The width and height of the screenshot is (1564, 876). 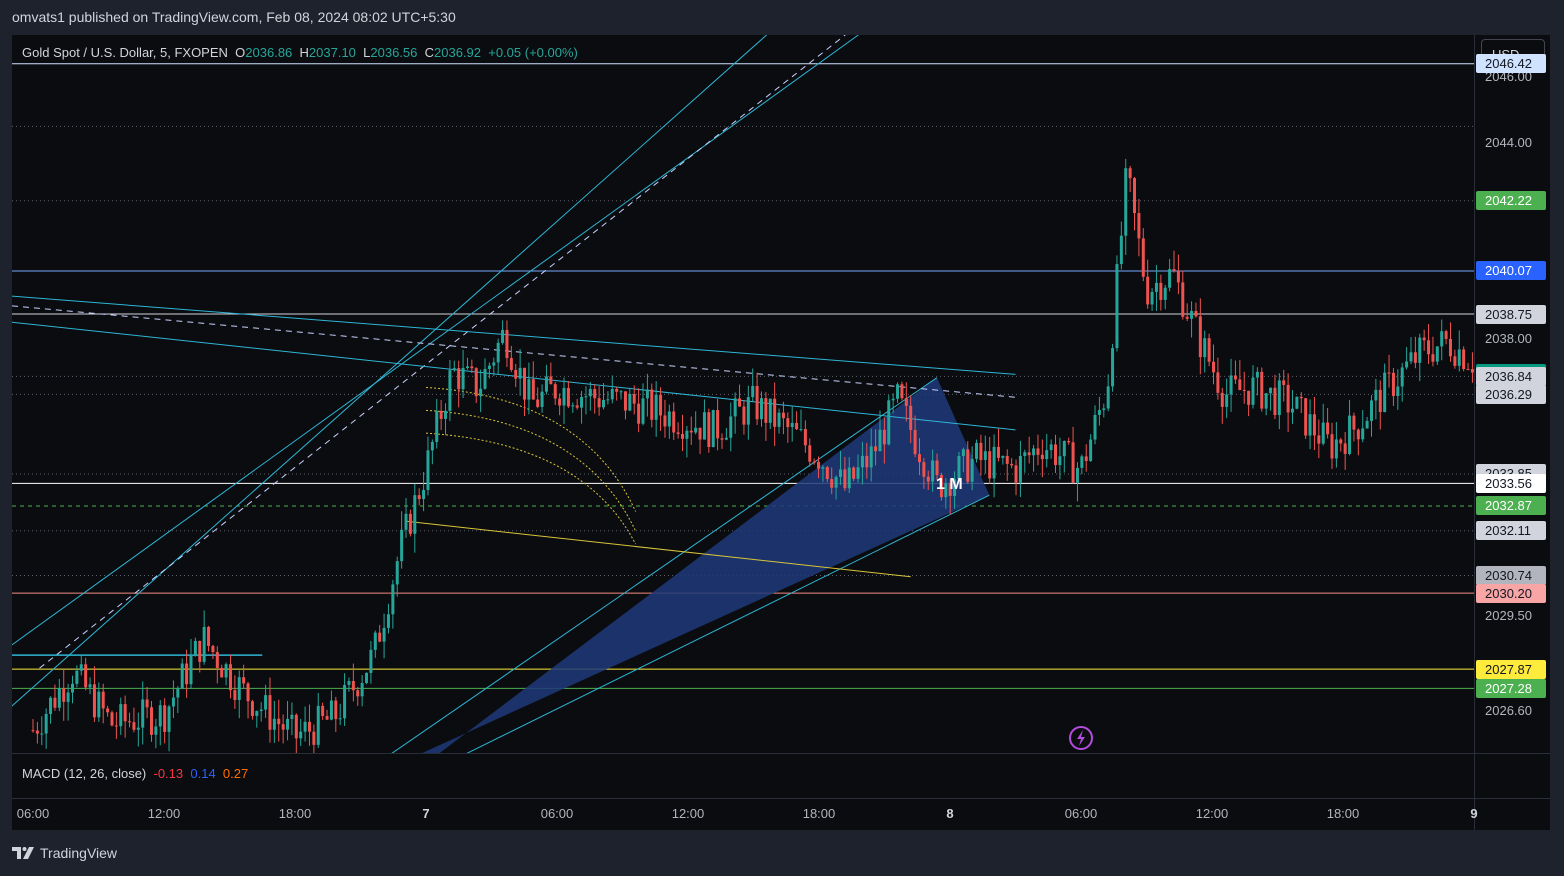 I want to click on price-level-label: 2042.22, so click(x=1511, y=201).